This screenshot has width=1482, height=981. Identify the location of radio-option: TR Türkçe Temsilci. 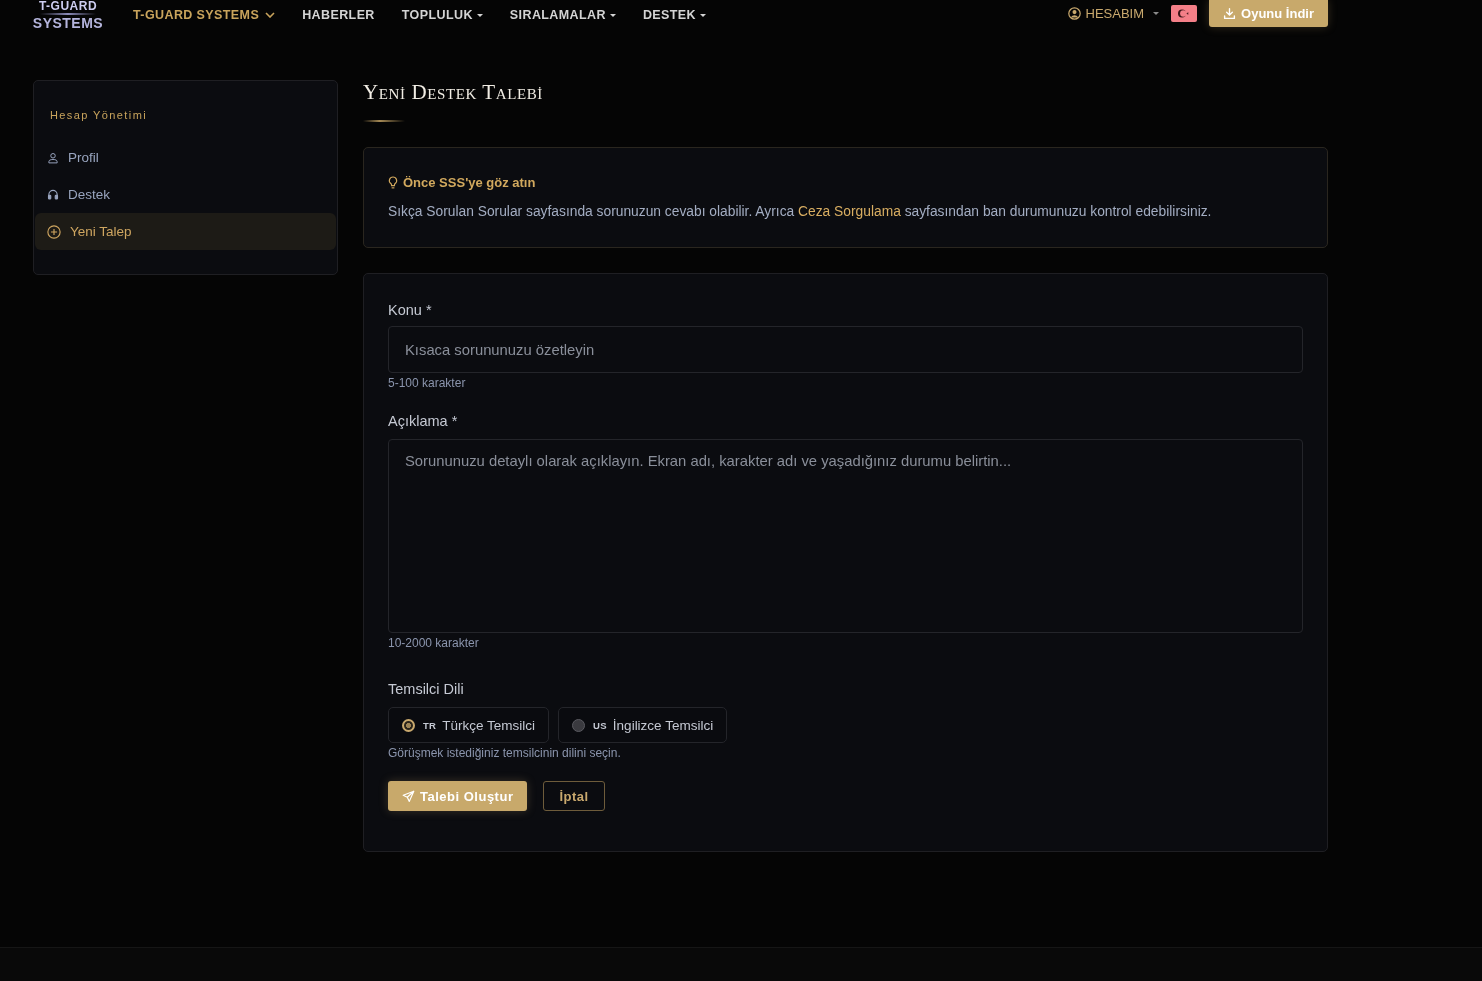
(469, 725).